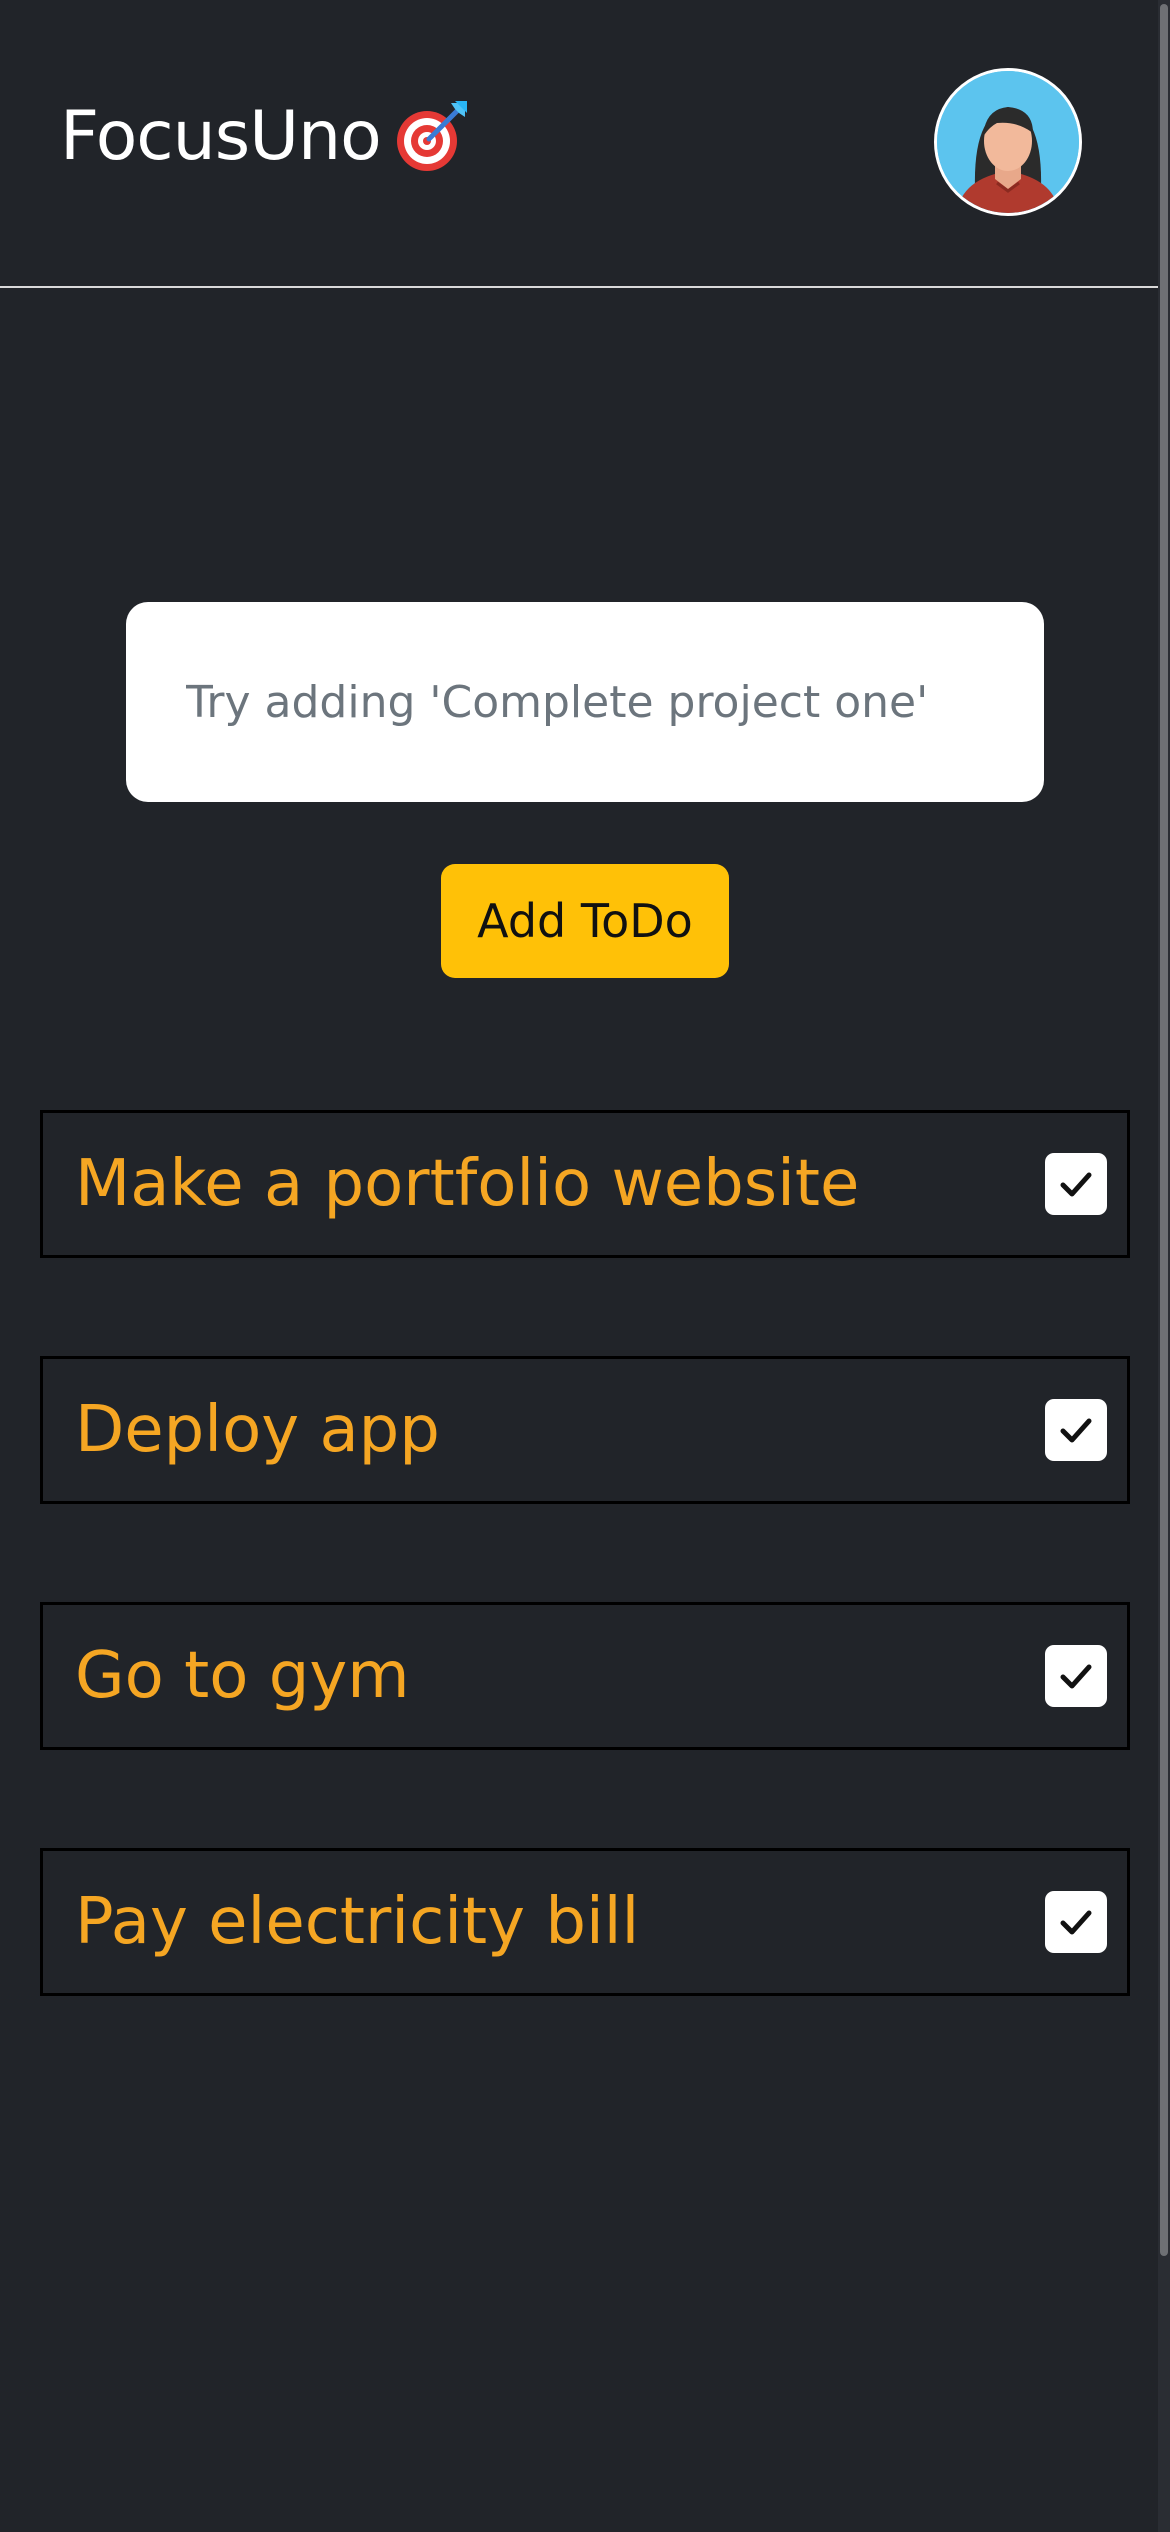  What do you see at coordinates (585, 1676) in the screenshot?
I see `todo-item: Go to gym` at bounding box center [585, 1676].